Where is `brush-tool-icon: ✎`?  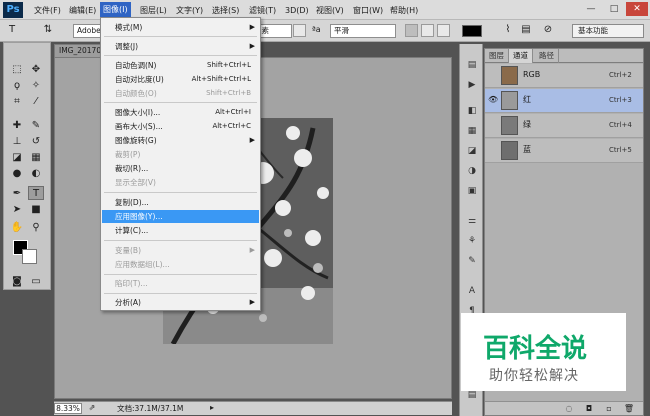 brush-tool-icon: ✎ is located at coordinates (36, 126).